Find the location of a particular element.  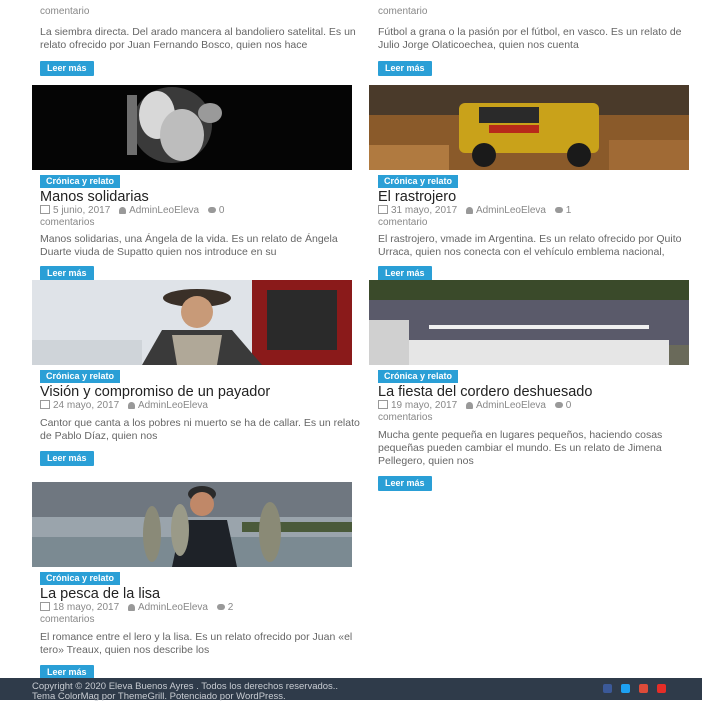

post-title: La pesca de la lisa is located at coordinates (200, 594).